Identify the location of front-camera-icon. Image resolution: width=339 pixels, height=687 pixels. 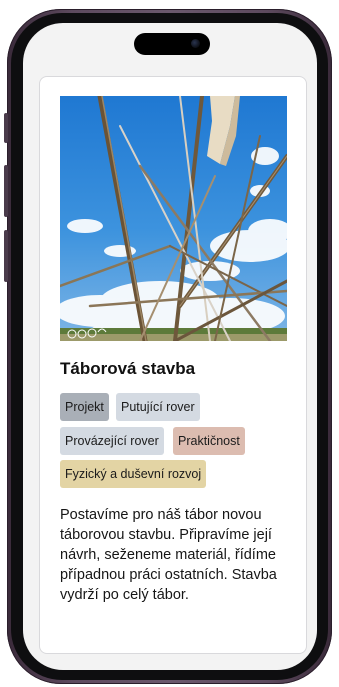
(195, 43).